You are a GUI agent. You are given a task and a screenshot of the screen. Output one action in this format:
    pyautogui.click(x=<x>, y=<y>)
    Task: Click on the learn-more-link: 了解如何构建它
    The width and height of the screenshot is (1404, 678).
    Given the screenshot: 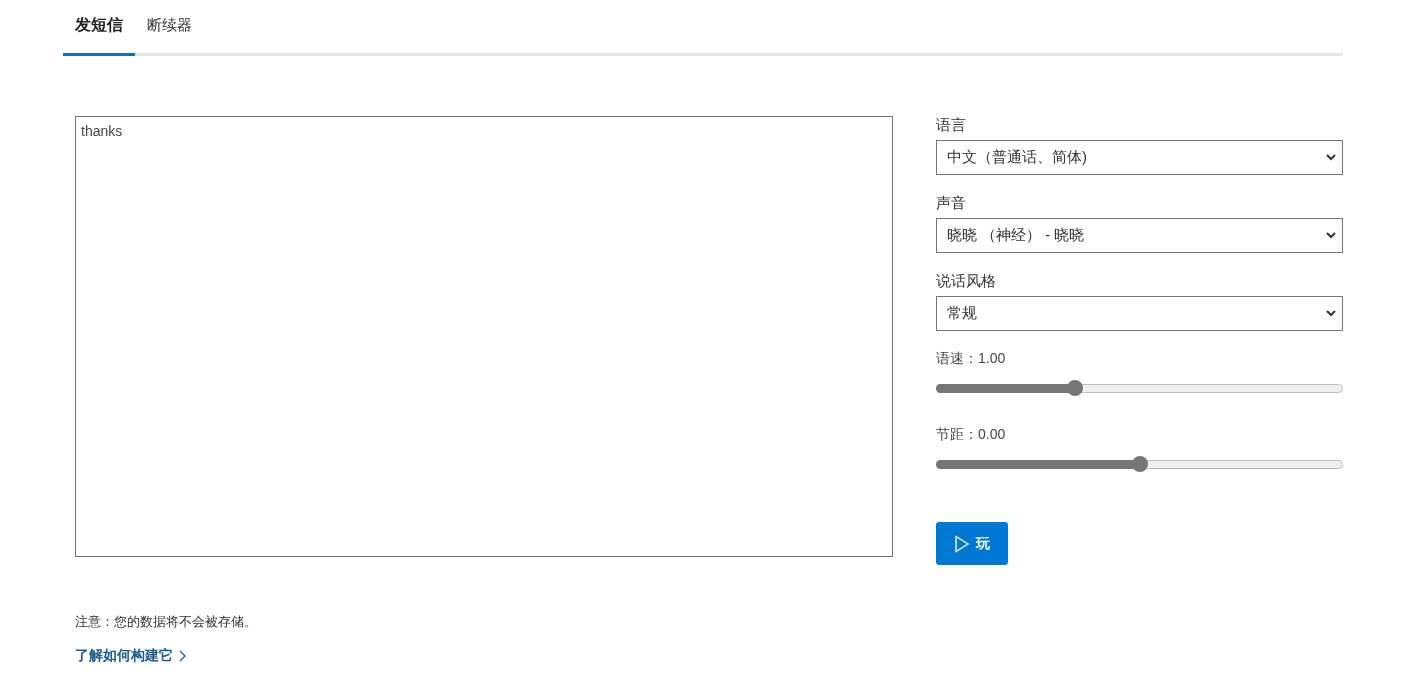 What is the action you would take?
    pyautogui.click(x=130, y=656)
    